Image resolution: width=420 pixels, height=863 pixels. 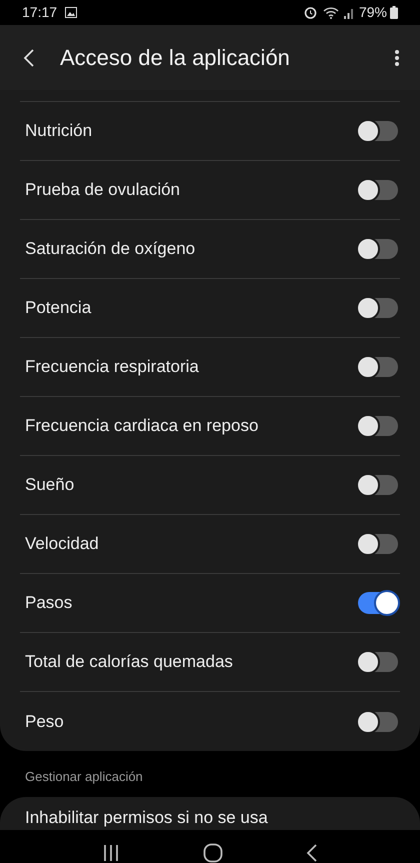 I want to click on permission-label: Prueba de ovulación, so click(x=102, y=190).